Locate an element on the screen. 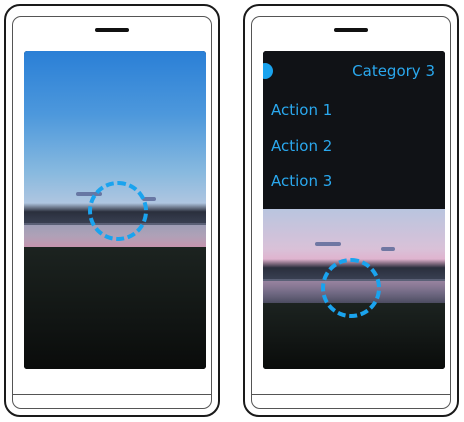  photo-preview is located at coordinates (354, 289).